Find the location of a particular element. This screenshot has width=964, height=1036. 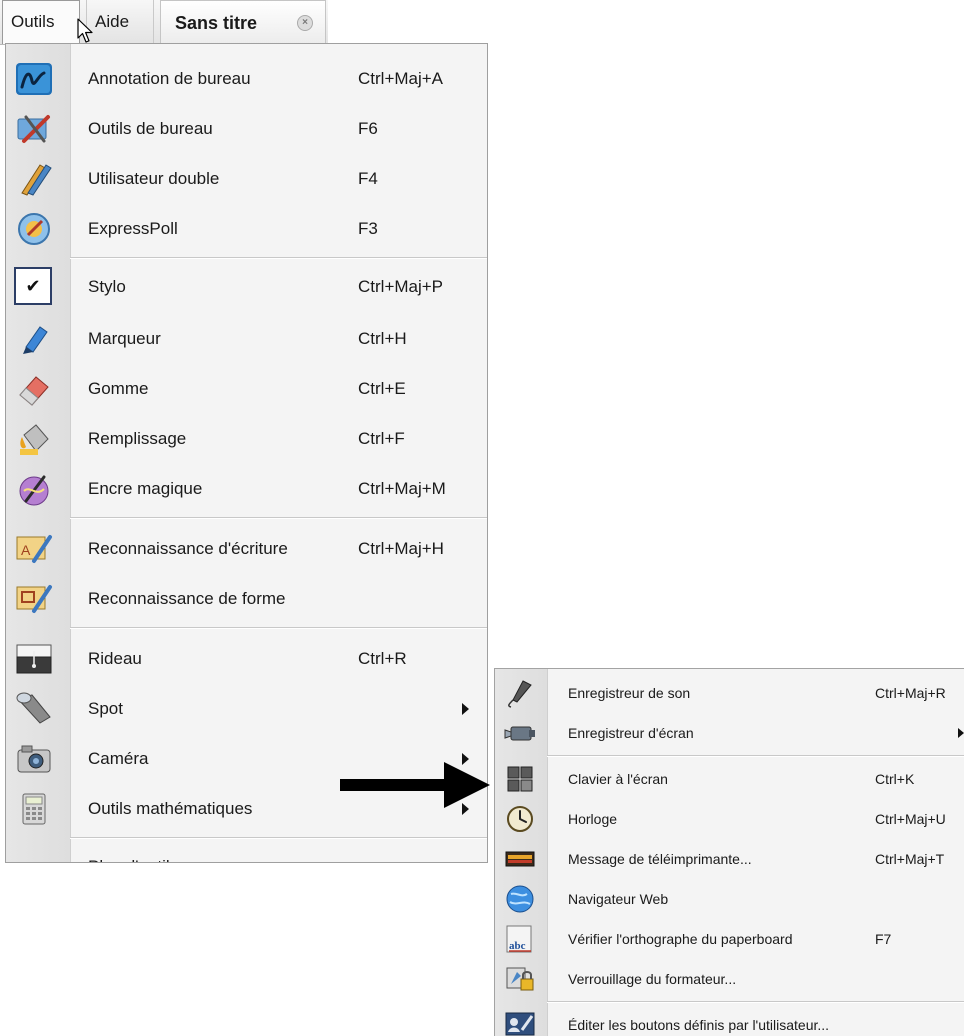

menu-item-shortcut: Ctrl+R is located at coordinates (382, 658).